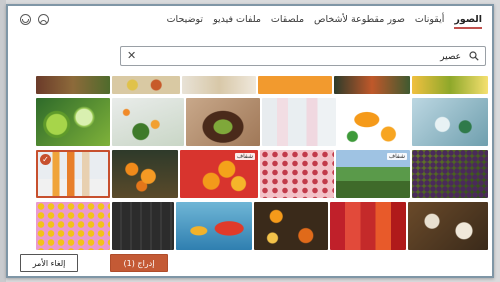 The height and width of the screenshot is (282, 500). What do you see at coordinates (45, 159) in the screenshot?
I see `checkmark-icon: ✓` at bounding box center [45, 159].